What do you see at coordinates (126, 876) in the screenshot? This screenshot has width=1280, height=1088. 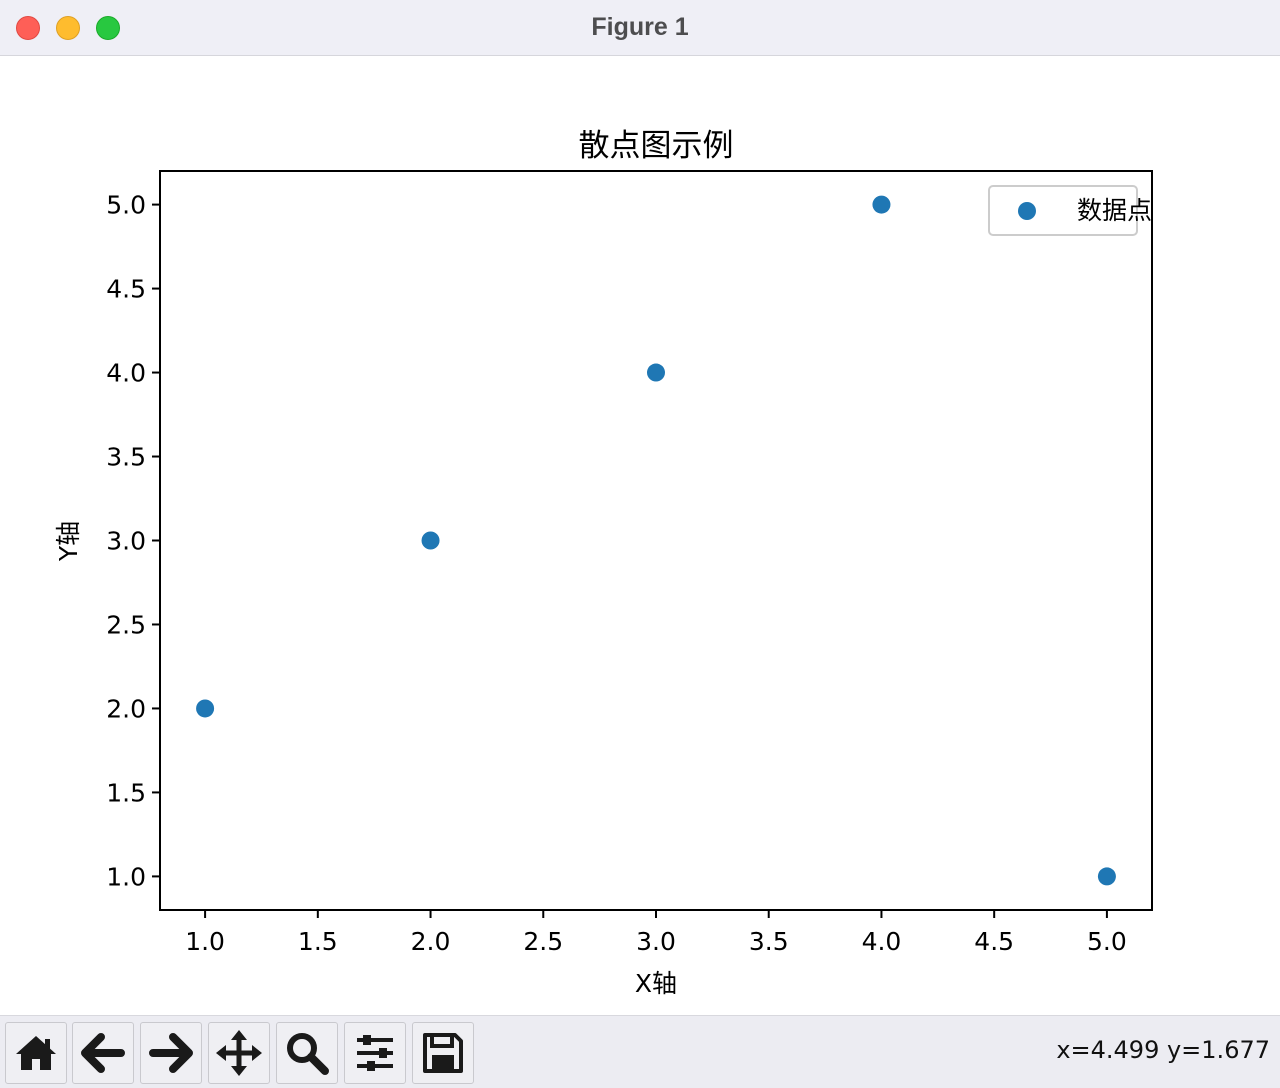 I see `y-tick-label: 1.0` at bounding box center [126, 876].